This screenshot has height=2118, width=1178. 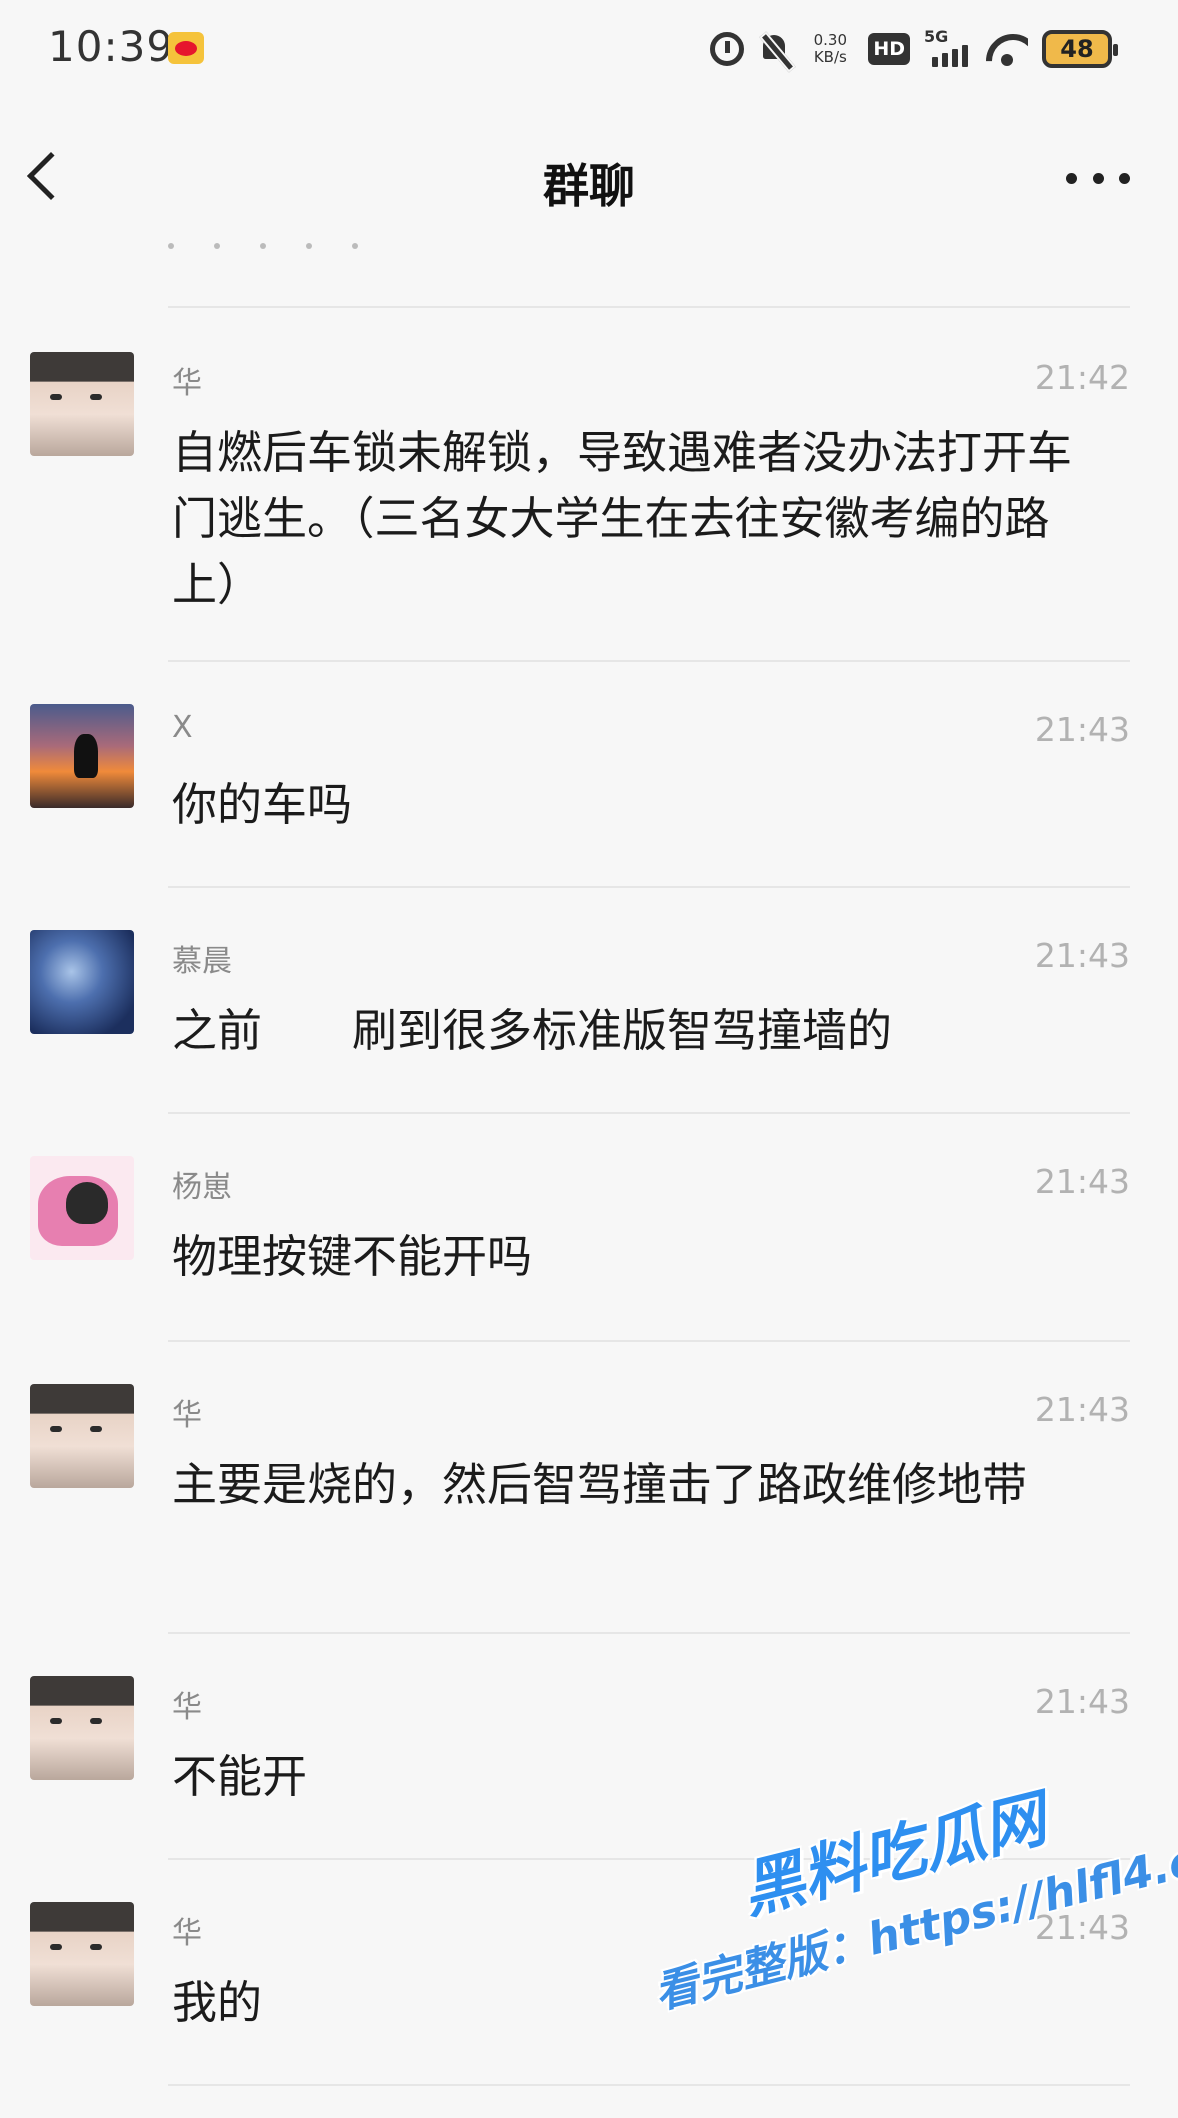 What do you see at coordinates (202, 1187) in the screenshot?
I see `sender-name: 杨崽` at bounding box center [202, 1187].